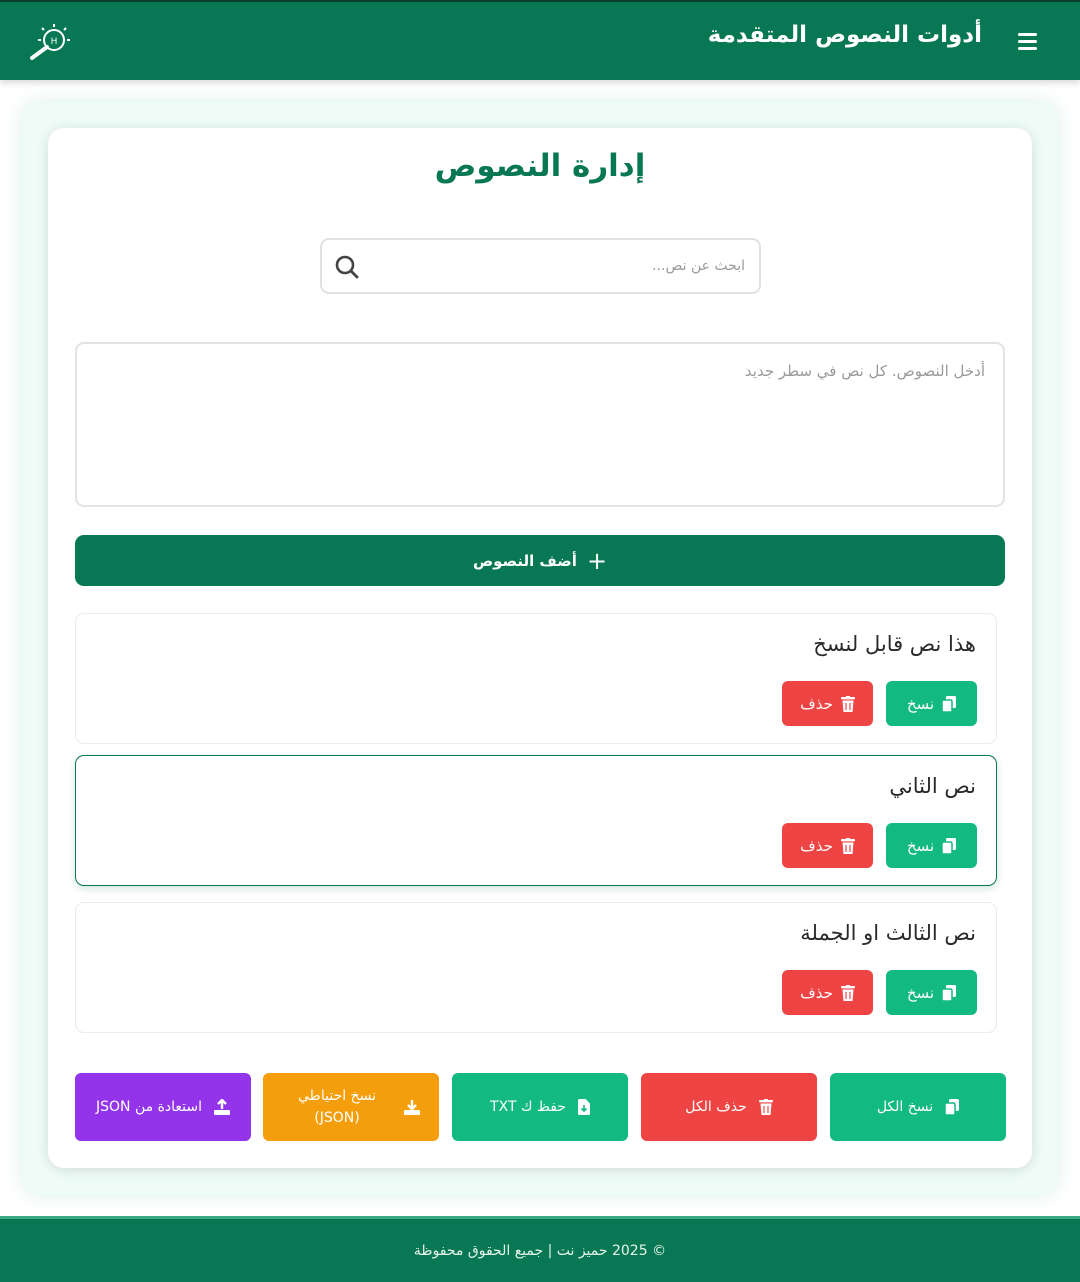  Describe the element at coordinates (597, 560) in the screenshot. I see `plus-icon: +` at that location.